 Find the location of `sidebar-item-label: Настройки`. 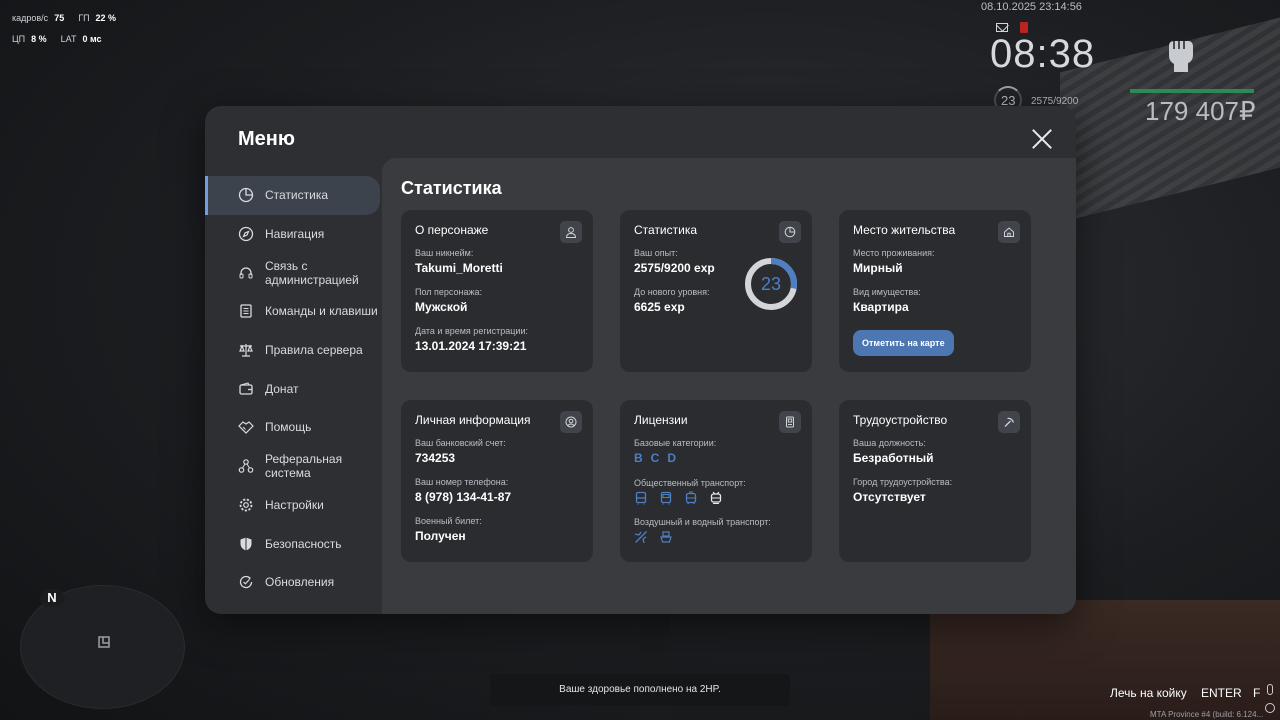

sidebar-item-label: Настройки is located at coordinates (294, 504).